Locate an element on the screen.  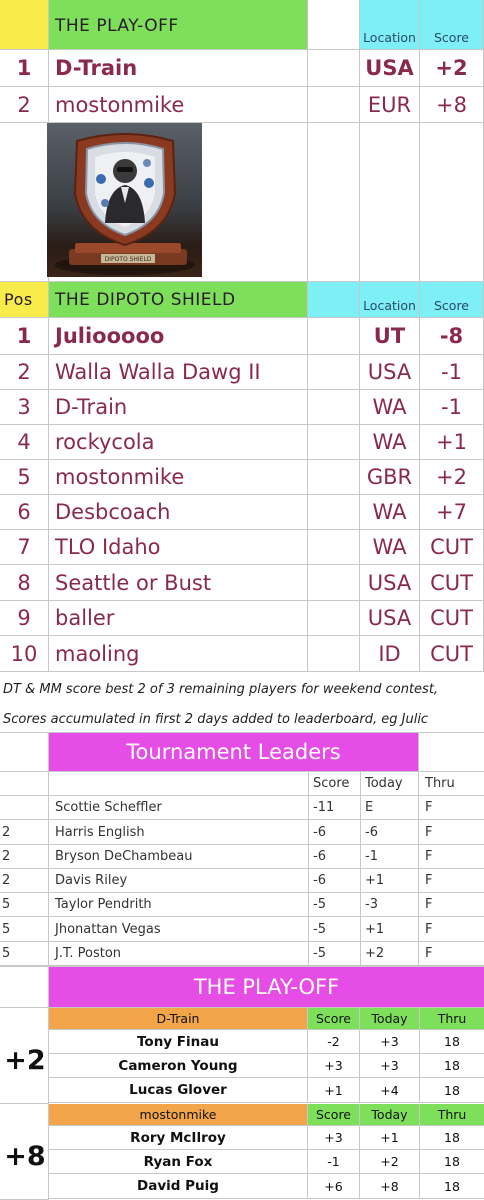
team-player-today: +2 is located at coordinates (390, 1162).